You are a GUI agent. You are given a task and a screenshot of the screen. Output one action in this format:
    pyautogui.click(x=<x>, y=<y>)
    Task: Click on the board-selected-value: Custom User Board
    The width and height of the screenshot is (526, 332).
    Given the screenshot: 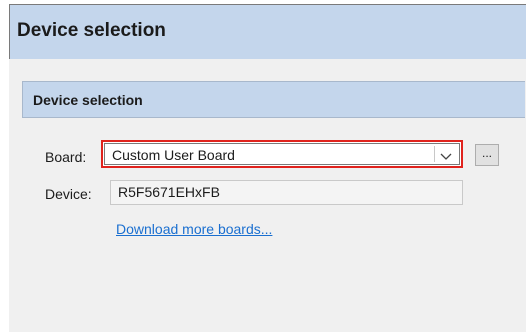 What is the action you would take?
    pyautogui.click(x=173, y=155)
    